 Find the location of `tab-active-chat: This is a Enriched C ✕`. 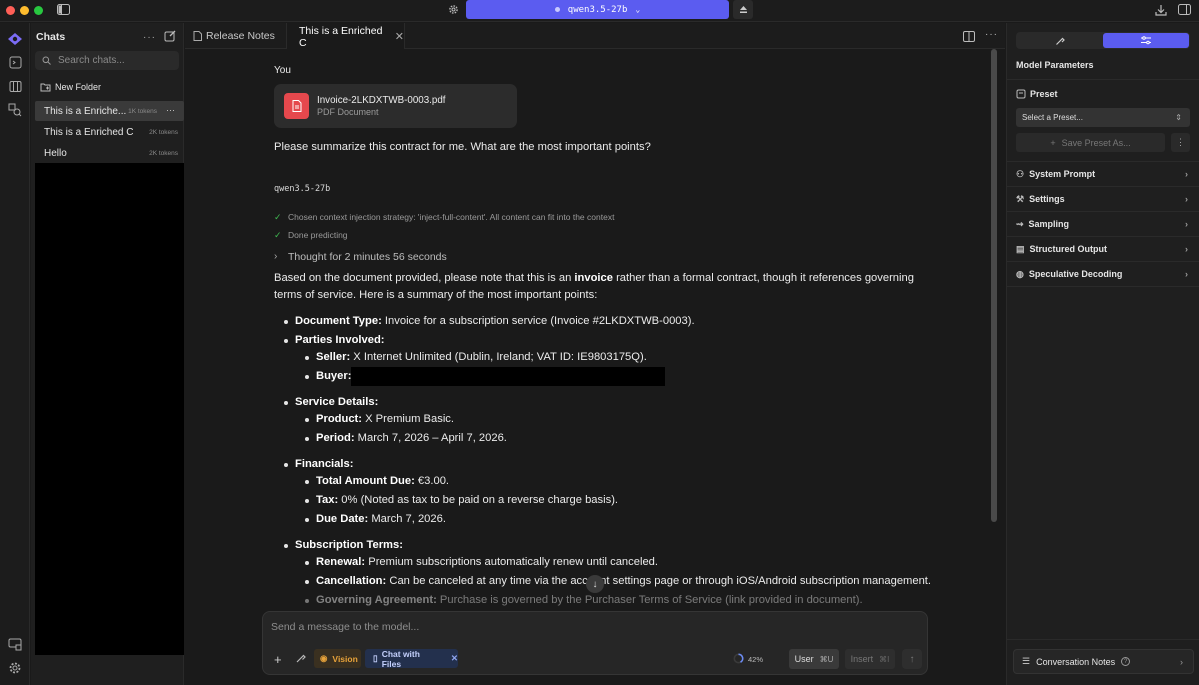

tab-active-chat: This is a Enriched C ✕ is located at coordinates (345, 36).